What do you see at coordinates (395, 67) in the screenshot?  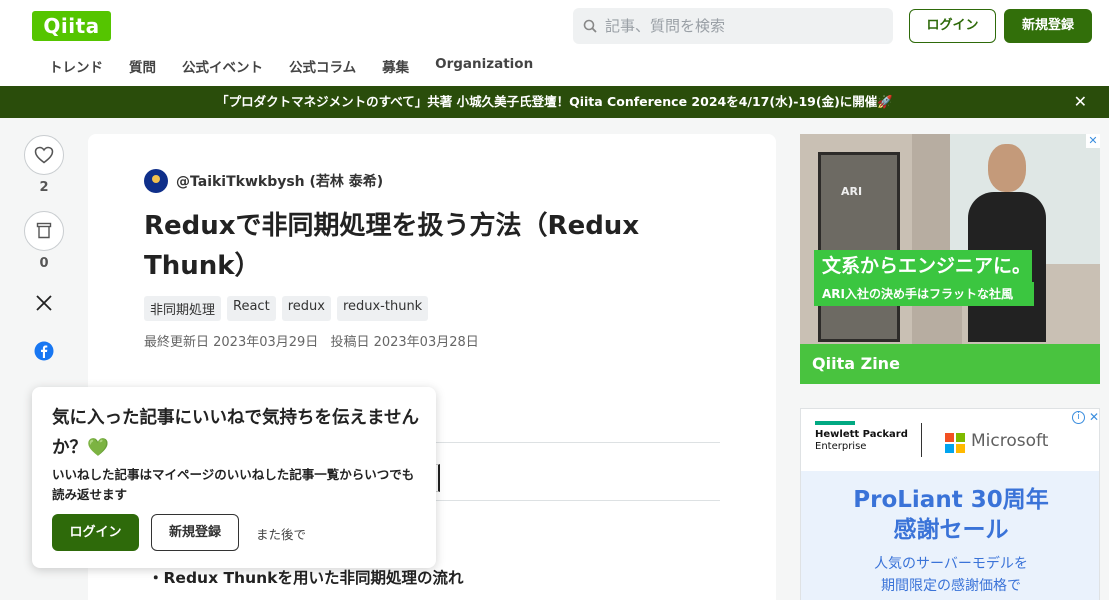 I see `nav-item-recruit: 募集` at bounding box center [395, 67].